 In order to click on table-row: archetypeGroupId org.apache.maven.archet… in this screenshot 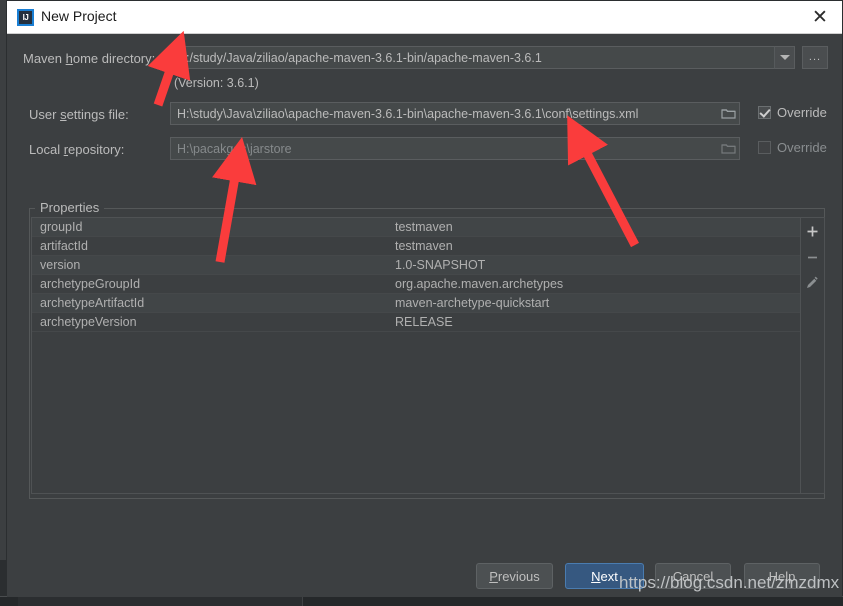, I will do `click(416, 284)`.